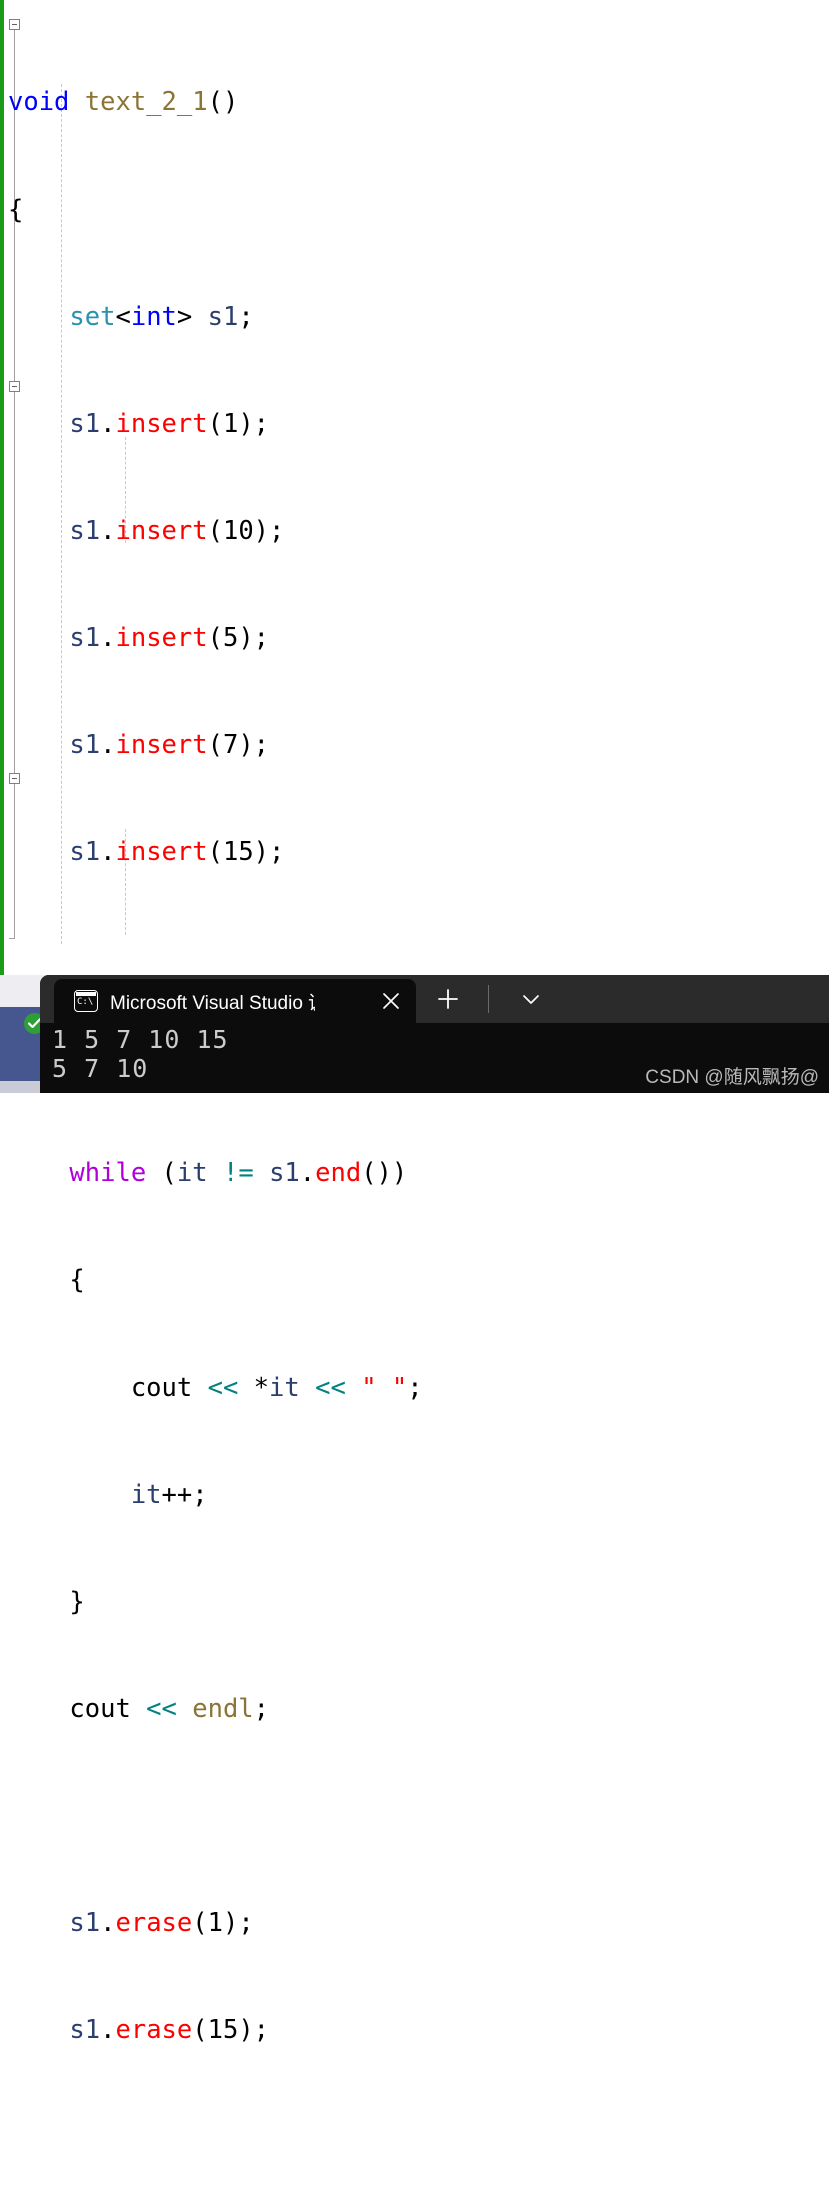  What do you see at coordinates (161, 1923) in the screenshot?
I see `code-line: s1.erase(1);` at bounding box center [161, 1923].